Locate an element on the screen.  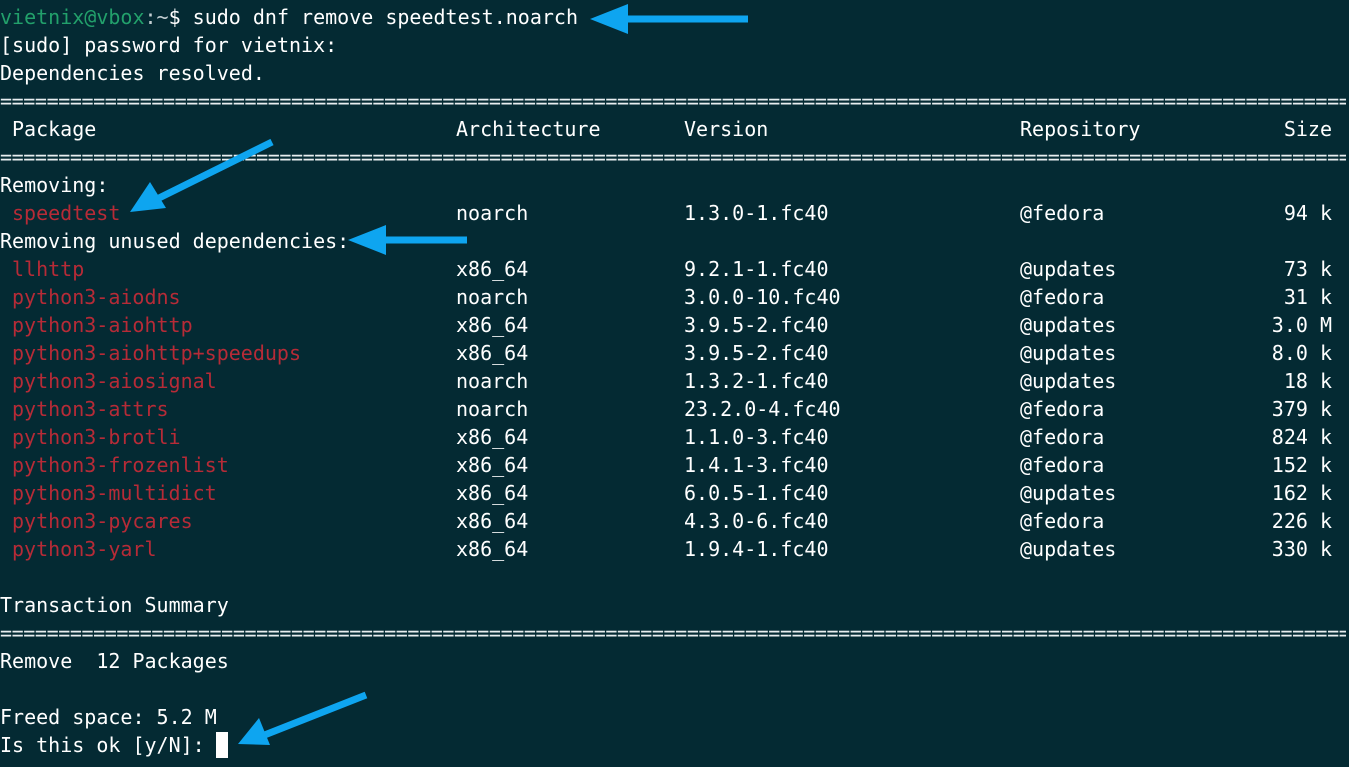
header-repository: Repository is located at coordinates (1080, 129).